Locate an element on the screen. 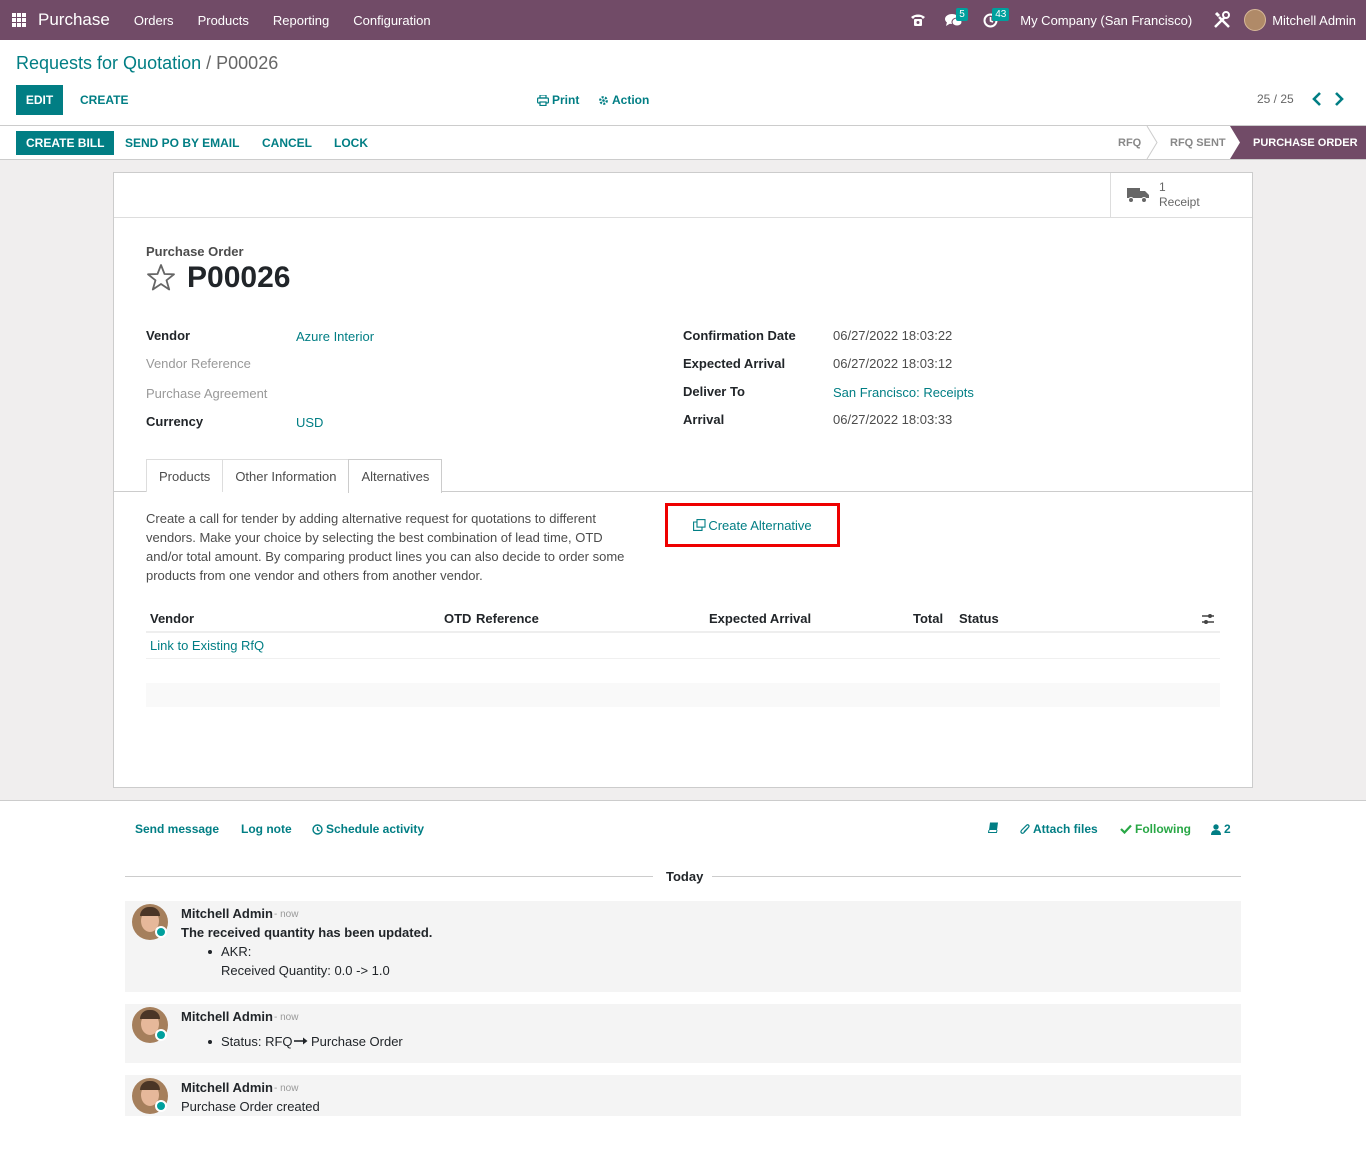 The width and height of the screenshot is (1366, 1172). tab-products: Products is located at coordinates (185, 475).